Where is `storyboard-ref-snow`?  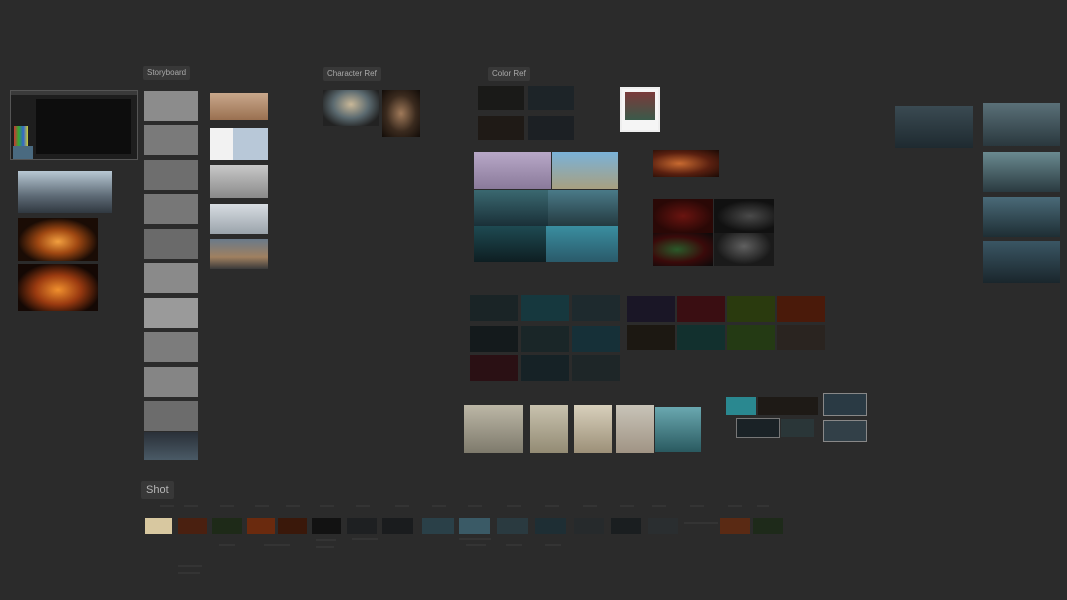 storyboard-ref-snow is located at coordinates (239, 219).